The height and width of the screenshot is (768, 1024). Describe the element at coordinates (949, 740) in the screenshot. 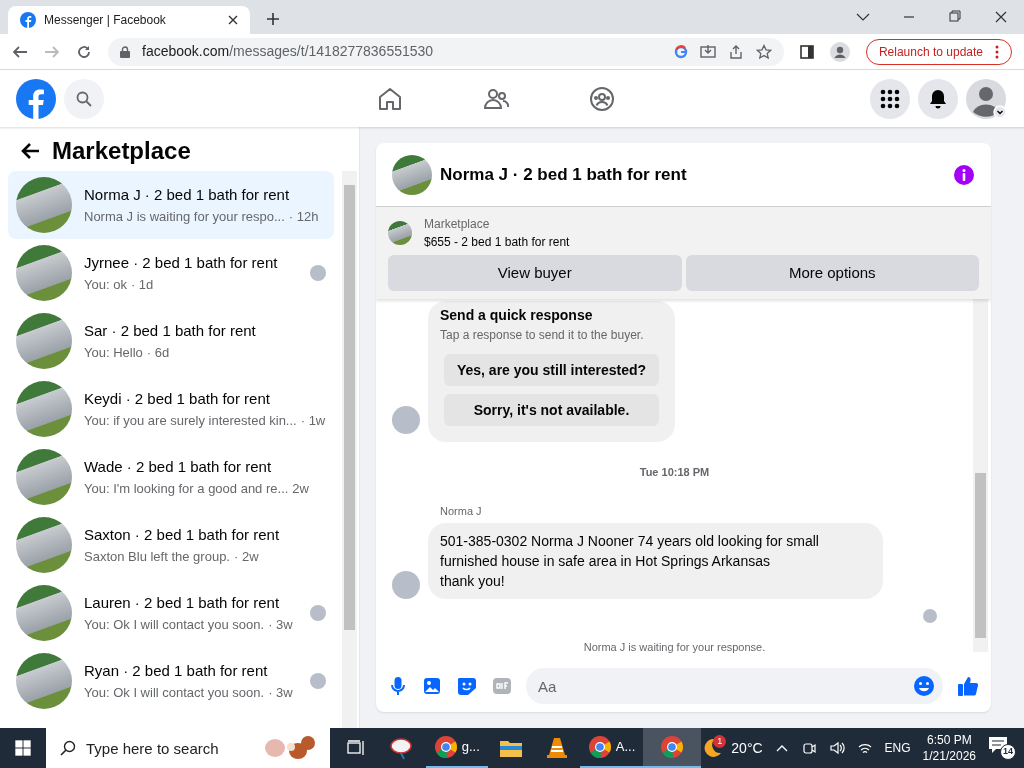

I see `clock-time: 6:50 PM` at that location.